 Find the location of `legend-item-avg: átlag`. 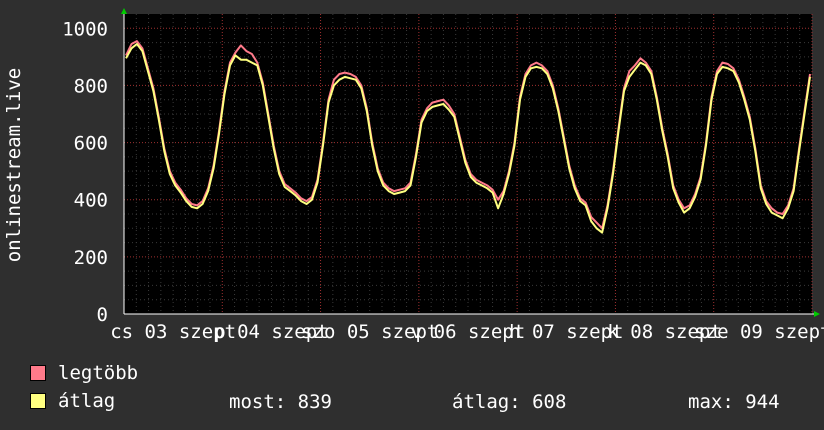

legend-item-avg: átlag is located at coordinates (72, 401).